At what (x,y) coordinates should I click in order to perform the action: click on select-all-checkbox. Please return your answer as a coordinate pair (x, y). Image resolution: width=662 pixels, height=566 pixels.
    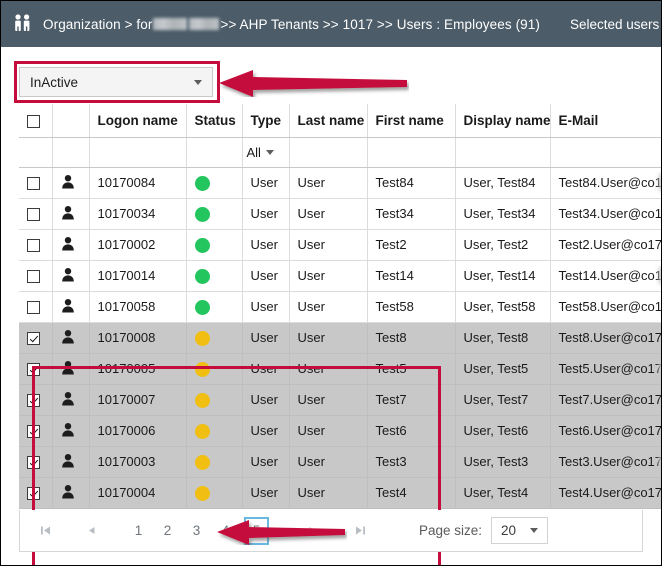
    Looking at the image, I should click on (33, 121).